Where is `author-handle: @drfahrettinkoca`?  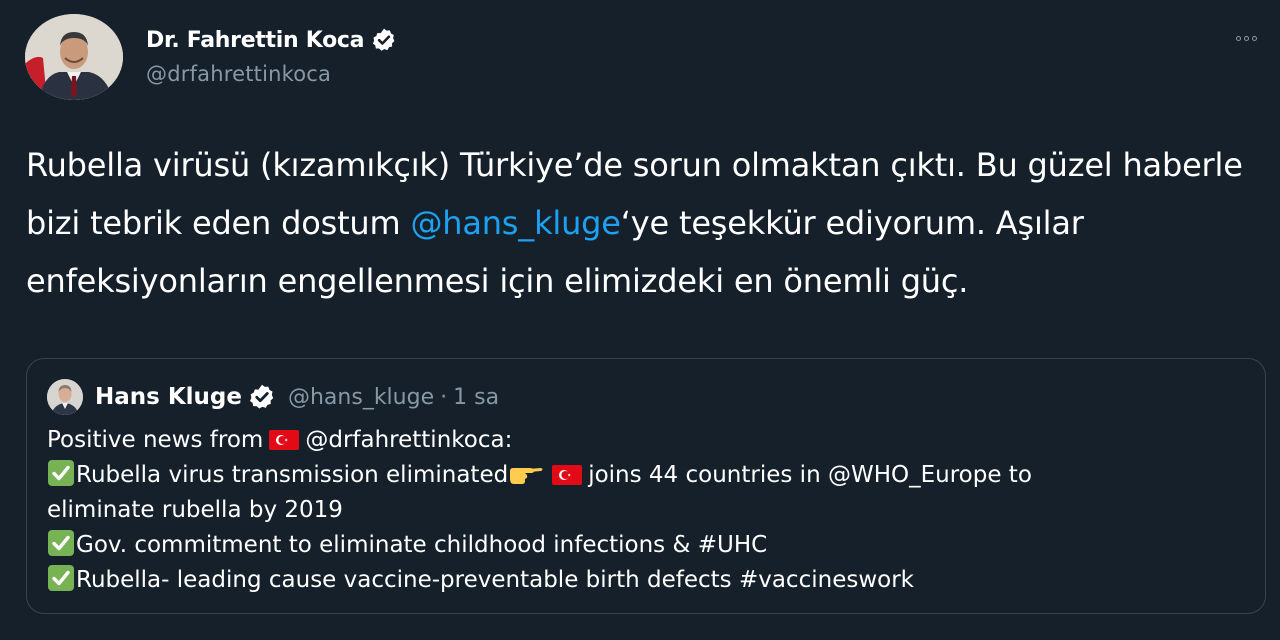
author-handle: @drfahrettinkoca is located at coordinates (271, 74).